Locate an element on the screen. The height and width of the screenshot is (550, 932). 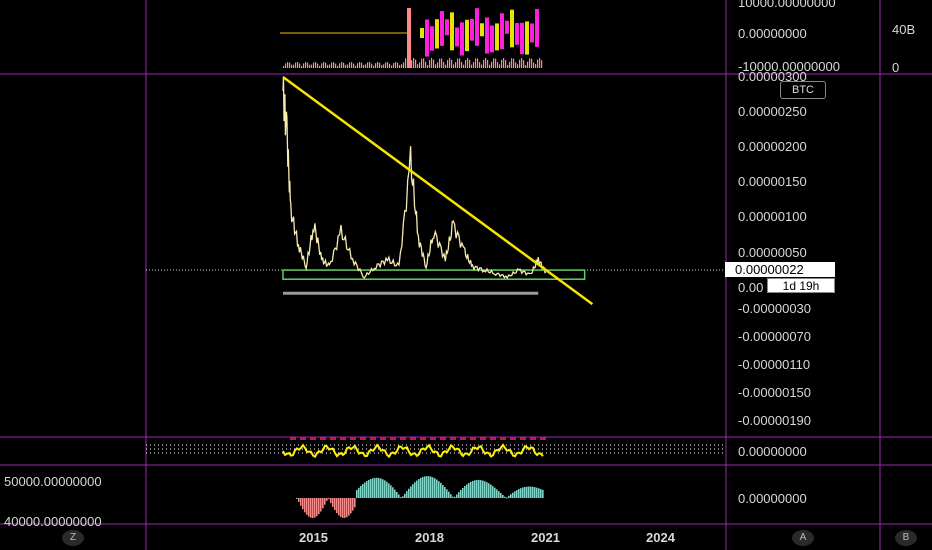
price-axis-tick: -0.00000190 is located at coordinates (775, 420).